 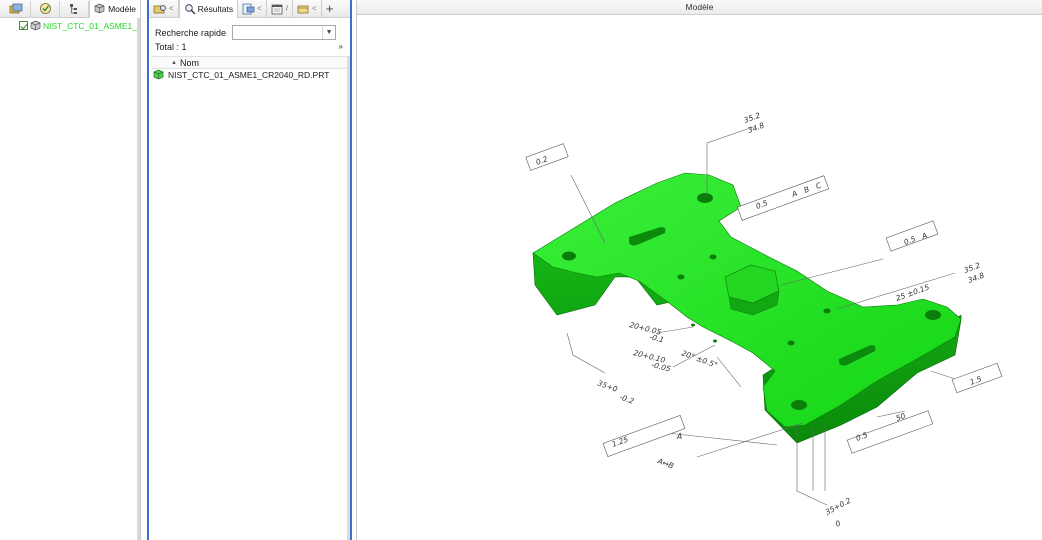 What do you see at coordinates (191, 32) in the screenshot?
I see `quick-search-label: Recherche rapide` at bounding box center [191, 32].